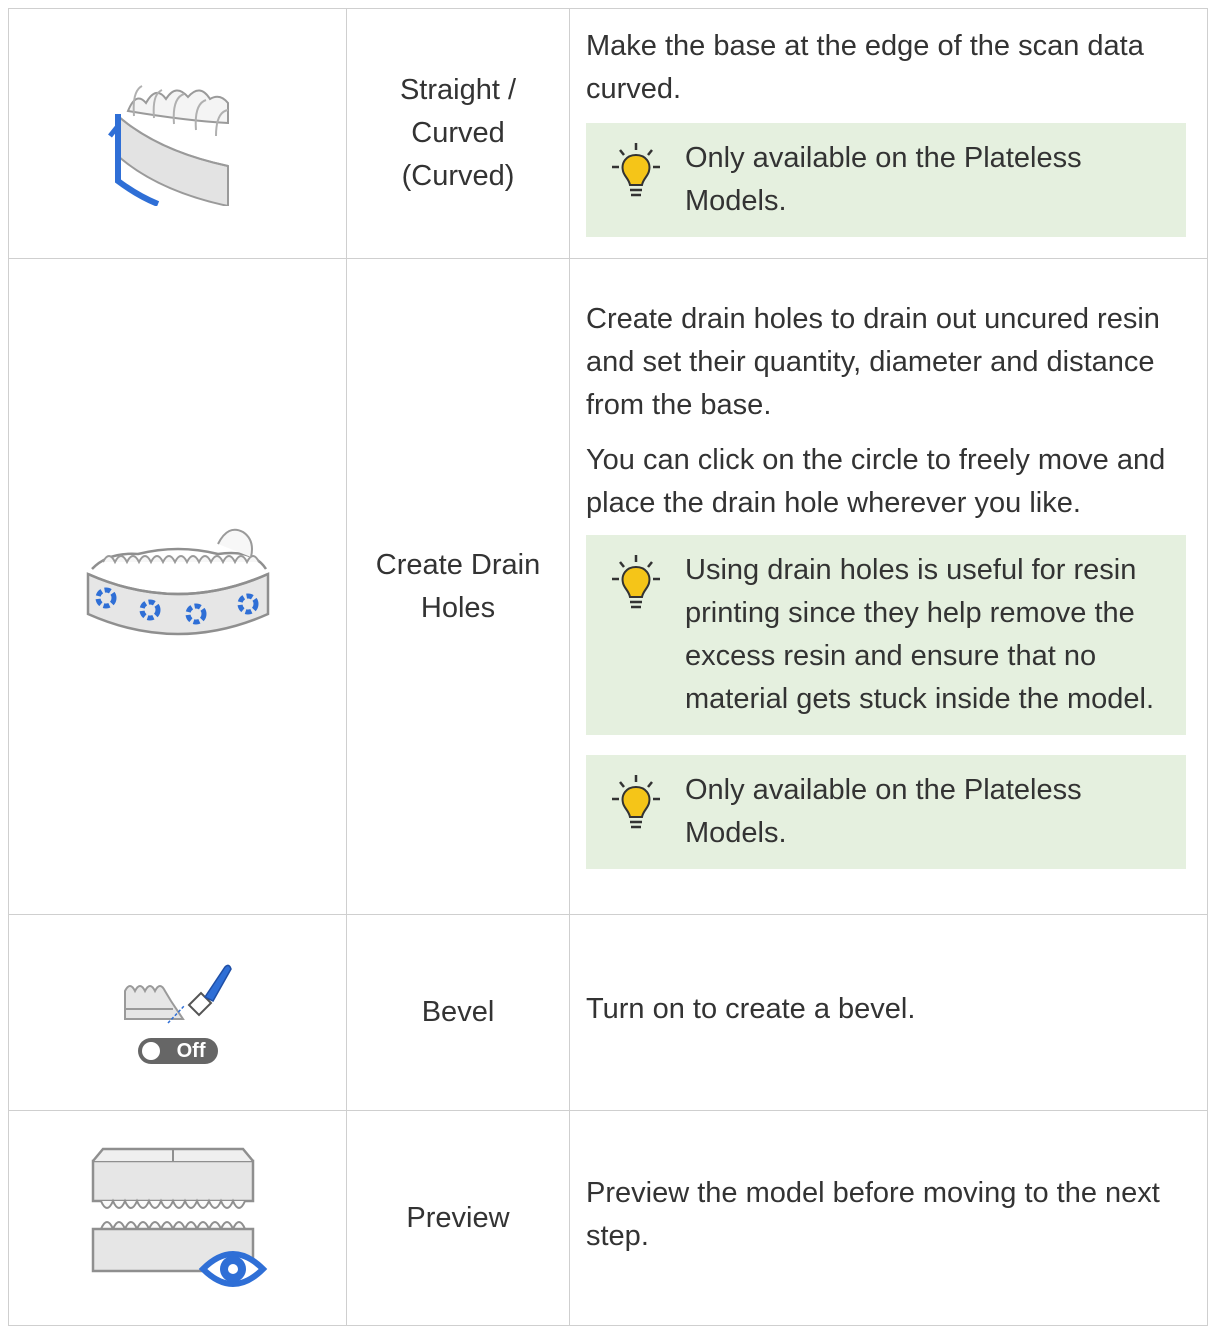 The height and width of the screenshot is (1326, 1208). I want to click on curved-base-icon, so click(168, 146).